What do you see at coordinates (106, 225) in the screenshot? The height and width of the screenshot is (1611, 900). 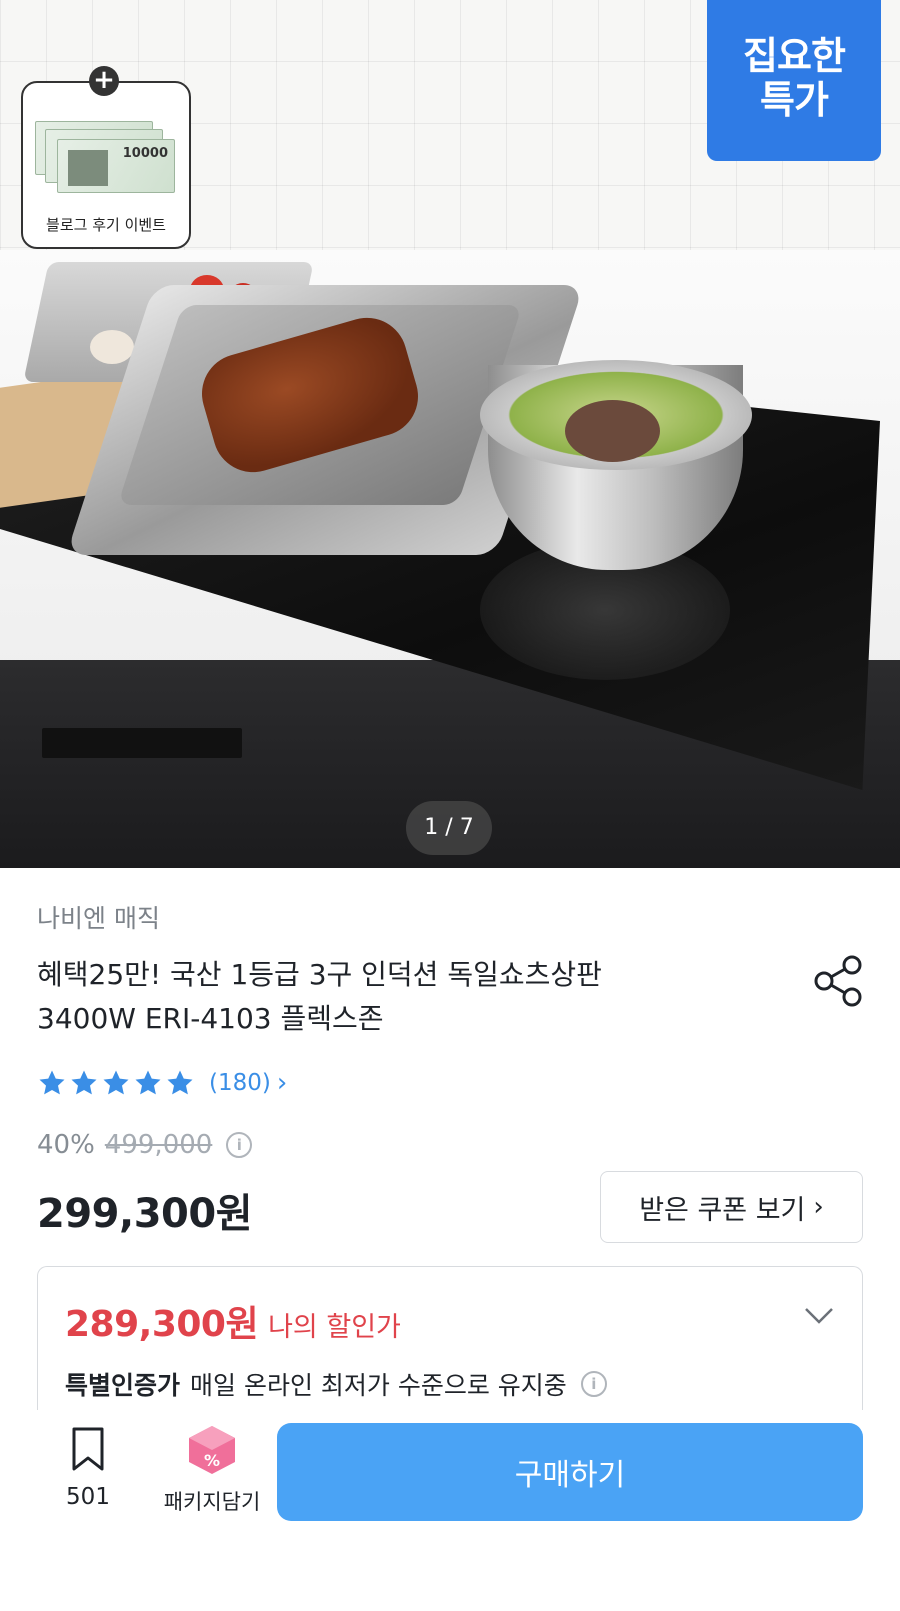 I see `event-label: 블로그 후기 이벤트` at bounding box center [106, 225].